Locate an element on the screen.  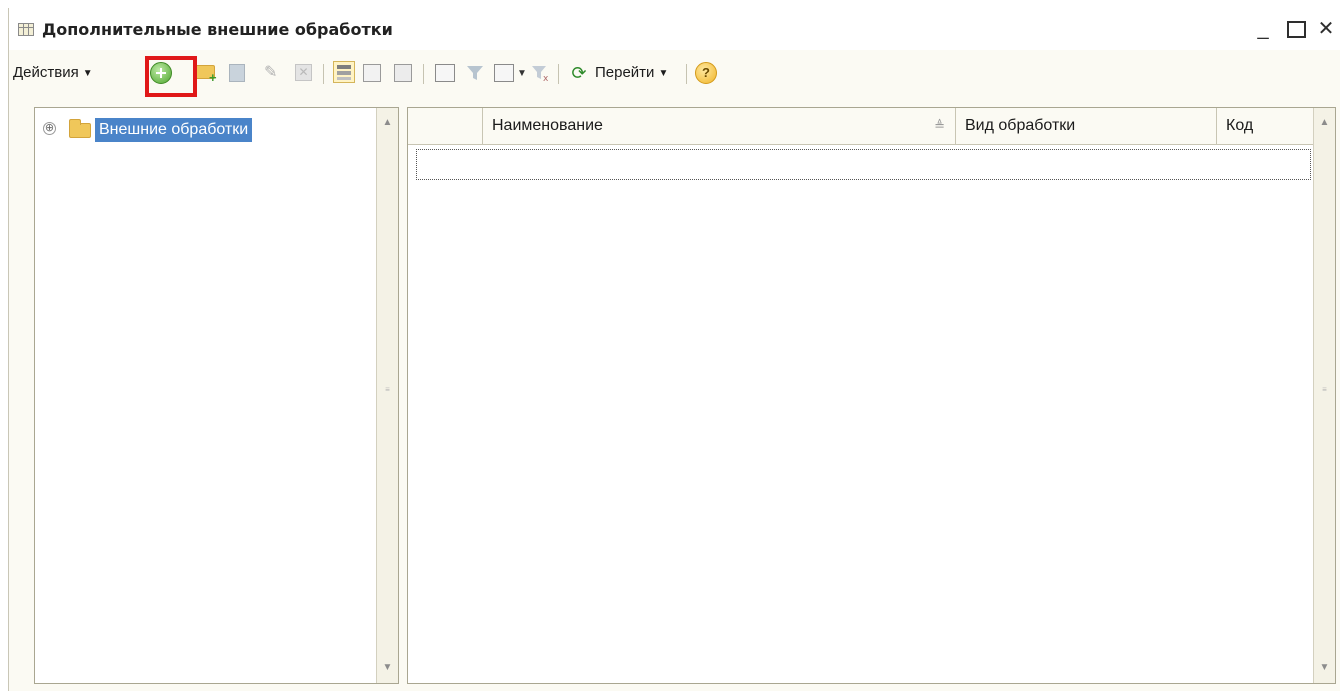
column-header-name: Наименование ≜ is located at coordinates (719, 126).